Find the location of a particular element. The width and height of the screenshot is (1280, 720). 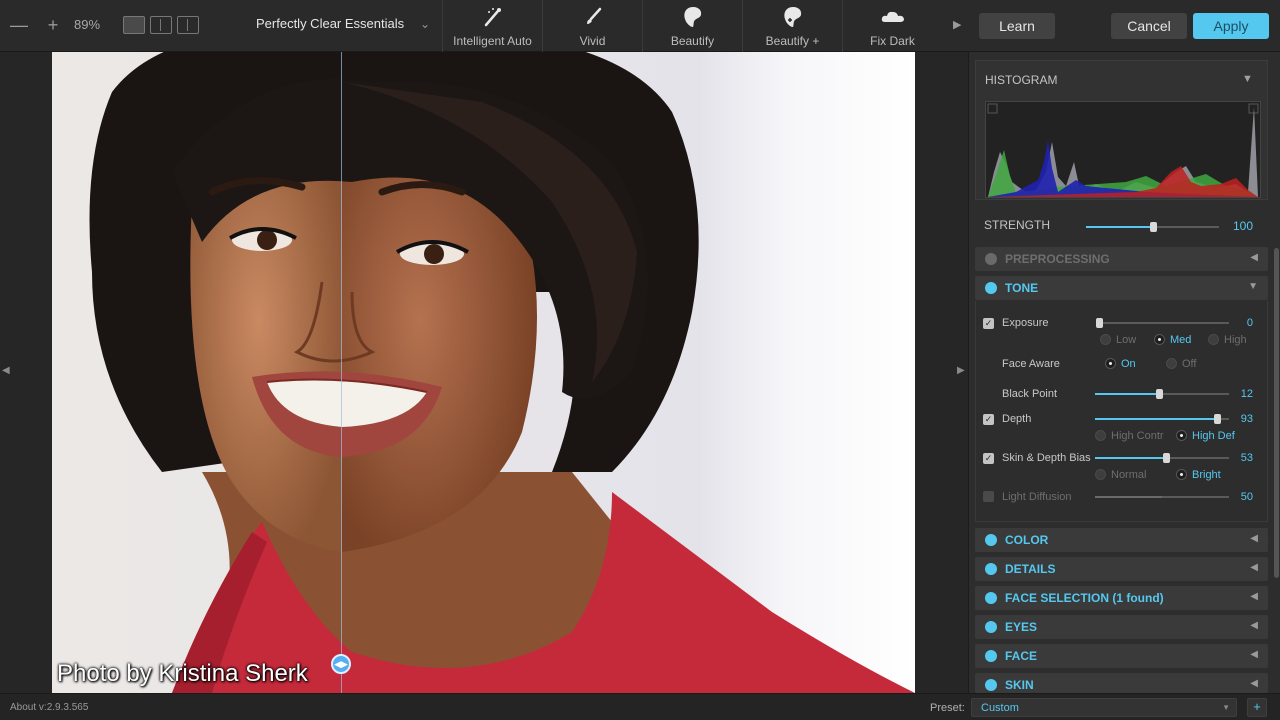

add-preset-button: + is located at coordinates (1257, 707).